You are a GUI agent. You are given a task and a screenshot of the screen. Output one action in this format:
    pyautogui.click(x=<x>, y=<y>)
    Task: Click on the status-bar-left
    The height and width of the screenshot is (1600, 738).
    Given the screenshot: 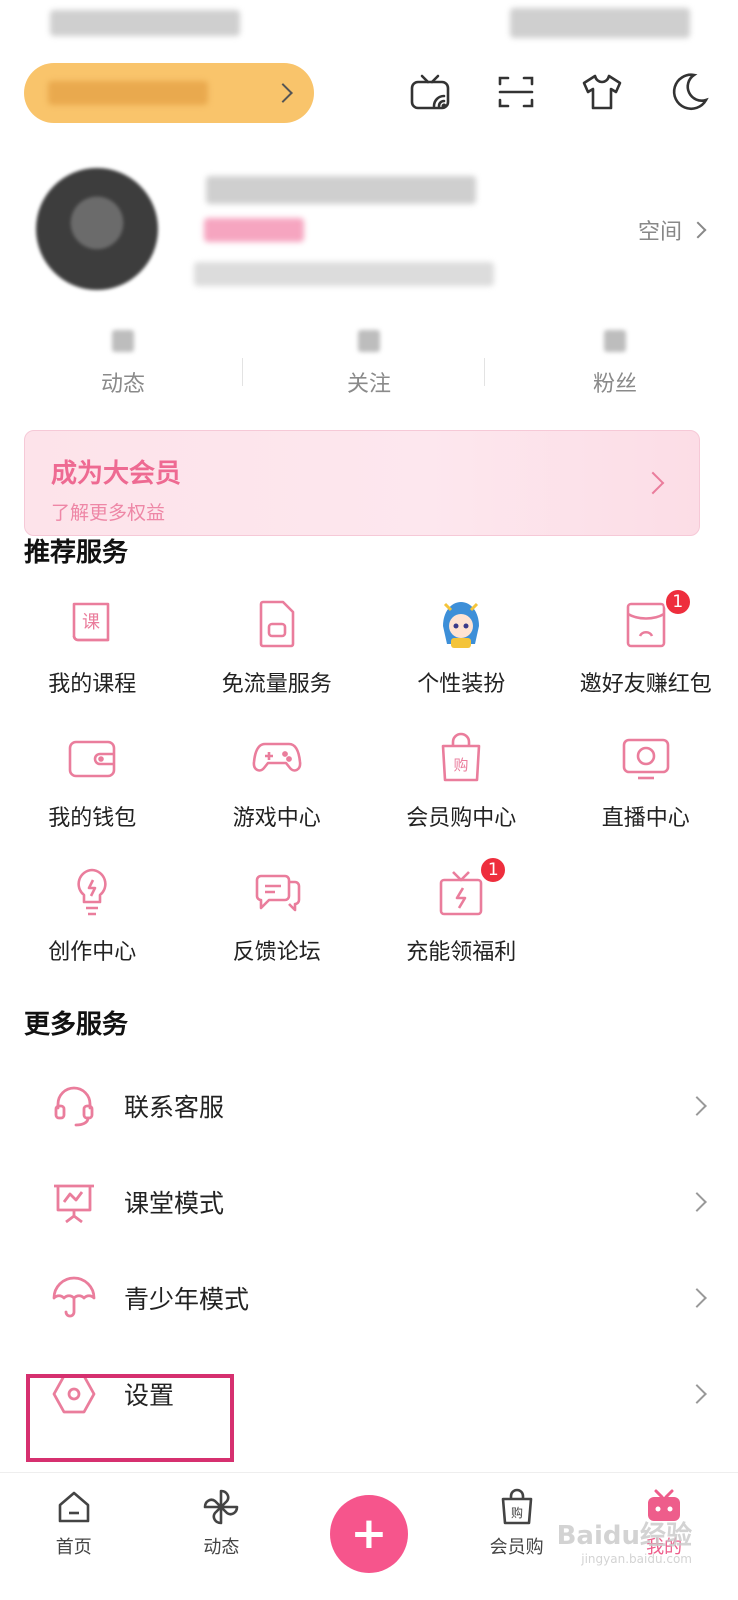 What is the action you would take?
    pyautogui.click(x=145, y=23)
    